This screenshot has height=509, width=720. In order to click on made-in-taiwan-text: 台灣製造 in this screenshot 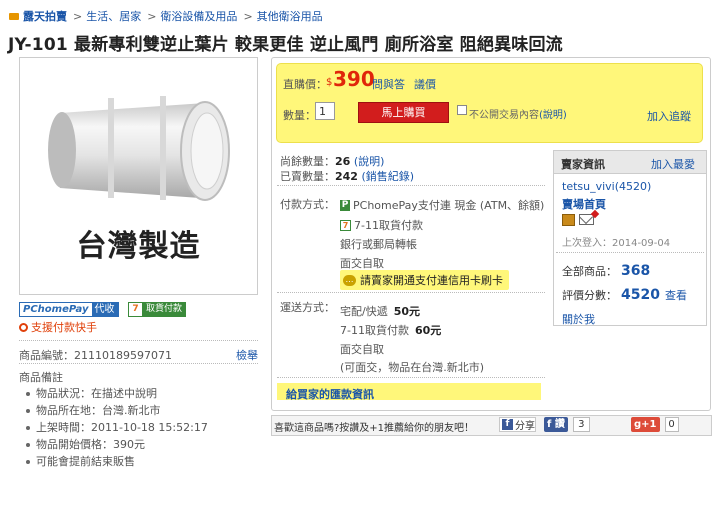, I will do `click(138, 246)`.